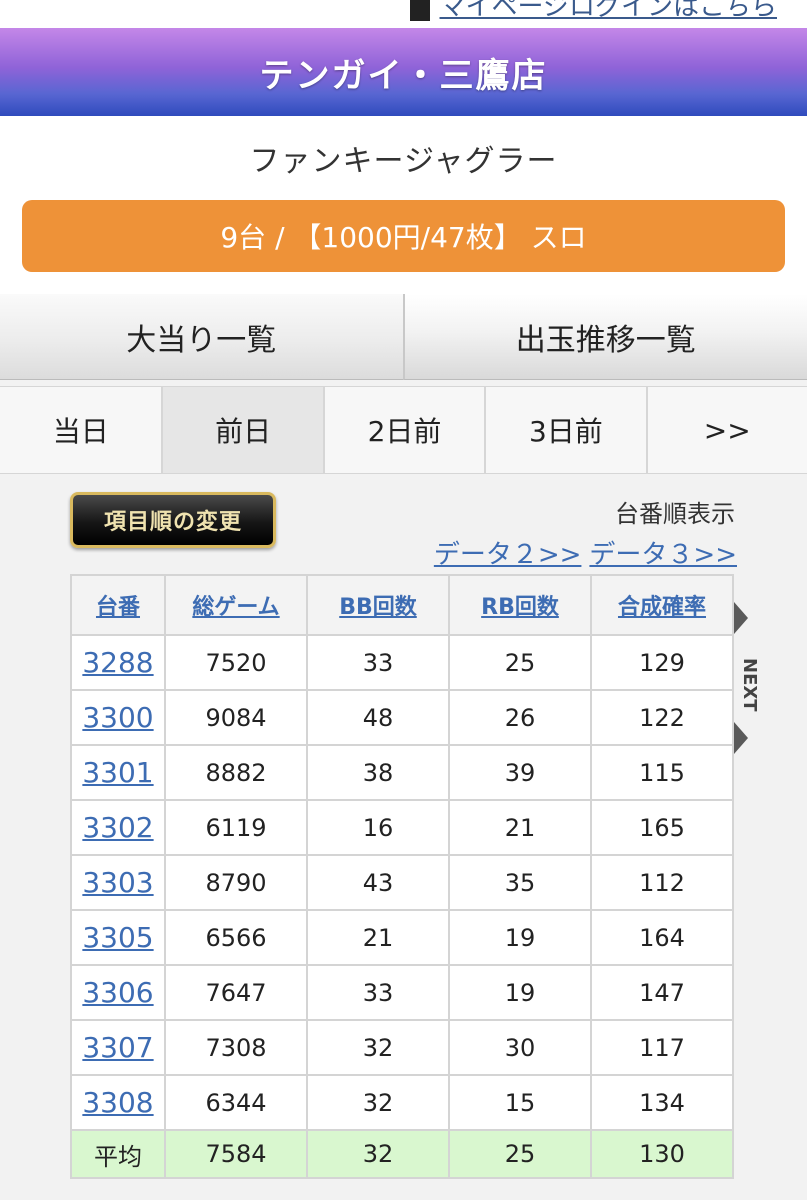 The width and height of the screenshot is (807, 1200). What do you see at coordinates (662, 1102) in the screenshot?
I see `combined-rate-cell: 134` at bounding box center [662, 1102].